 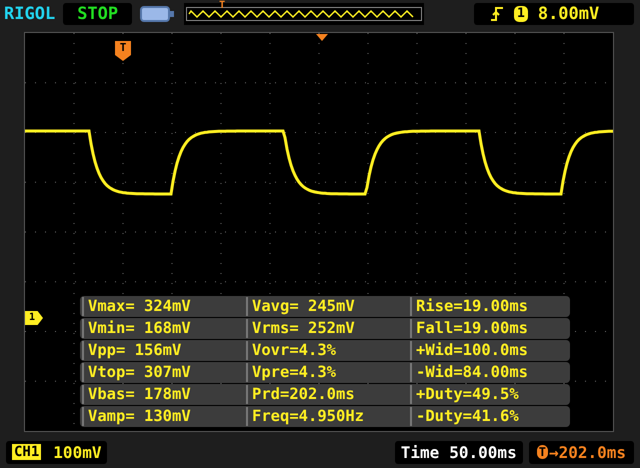 What do you see at coordinates (327, 350) in the screenshot?
I see `measurement-value: Vovr=4.3%` at bounding box center [327, 350].